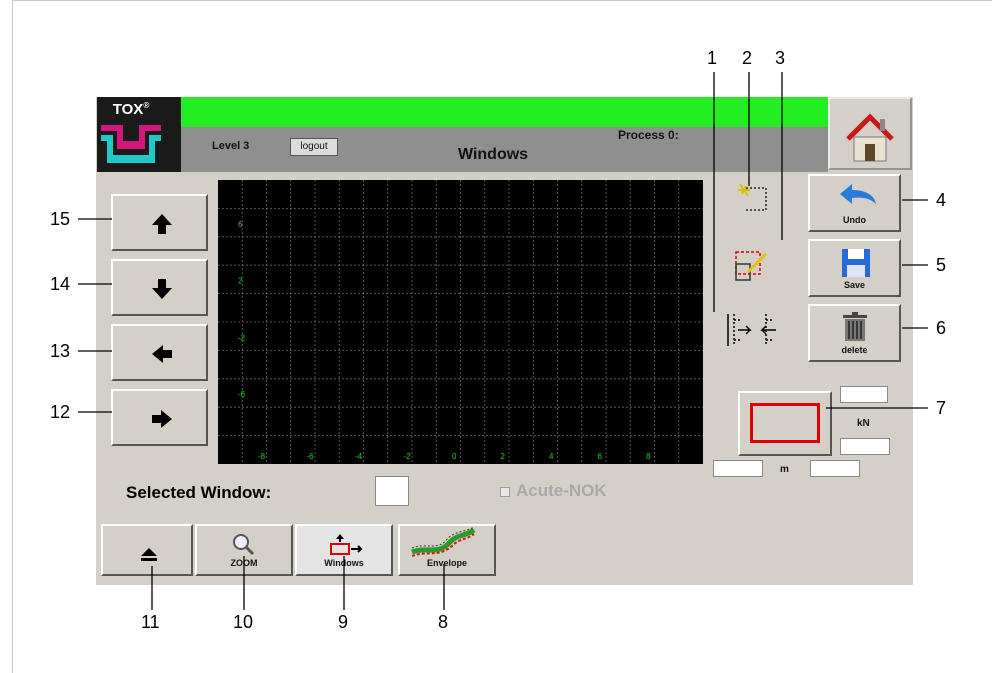 The height and width of the screenshot is (673, 992). I want to click on callout-9: 9, so click(343, 622).